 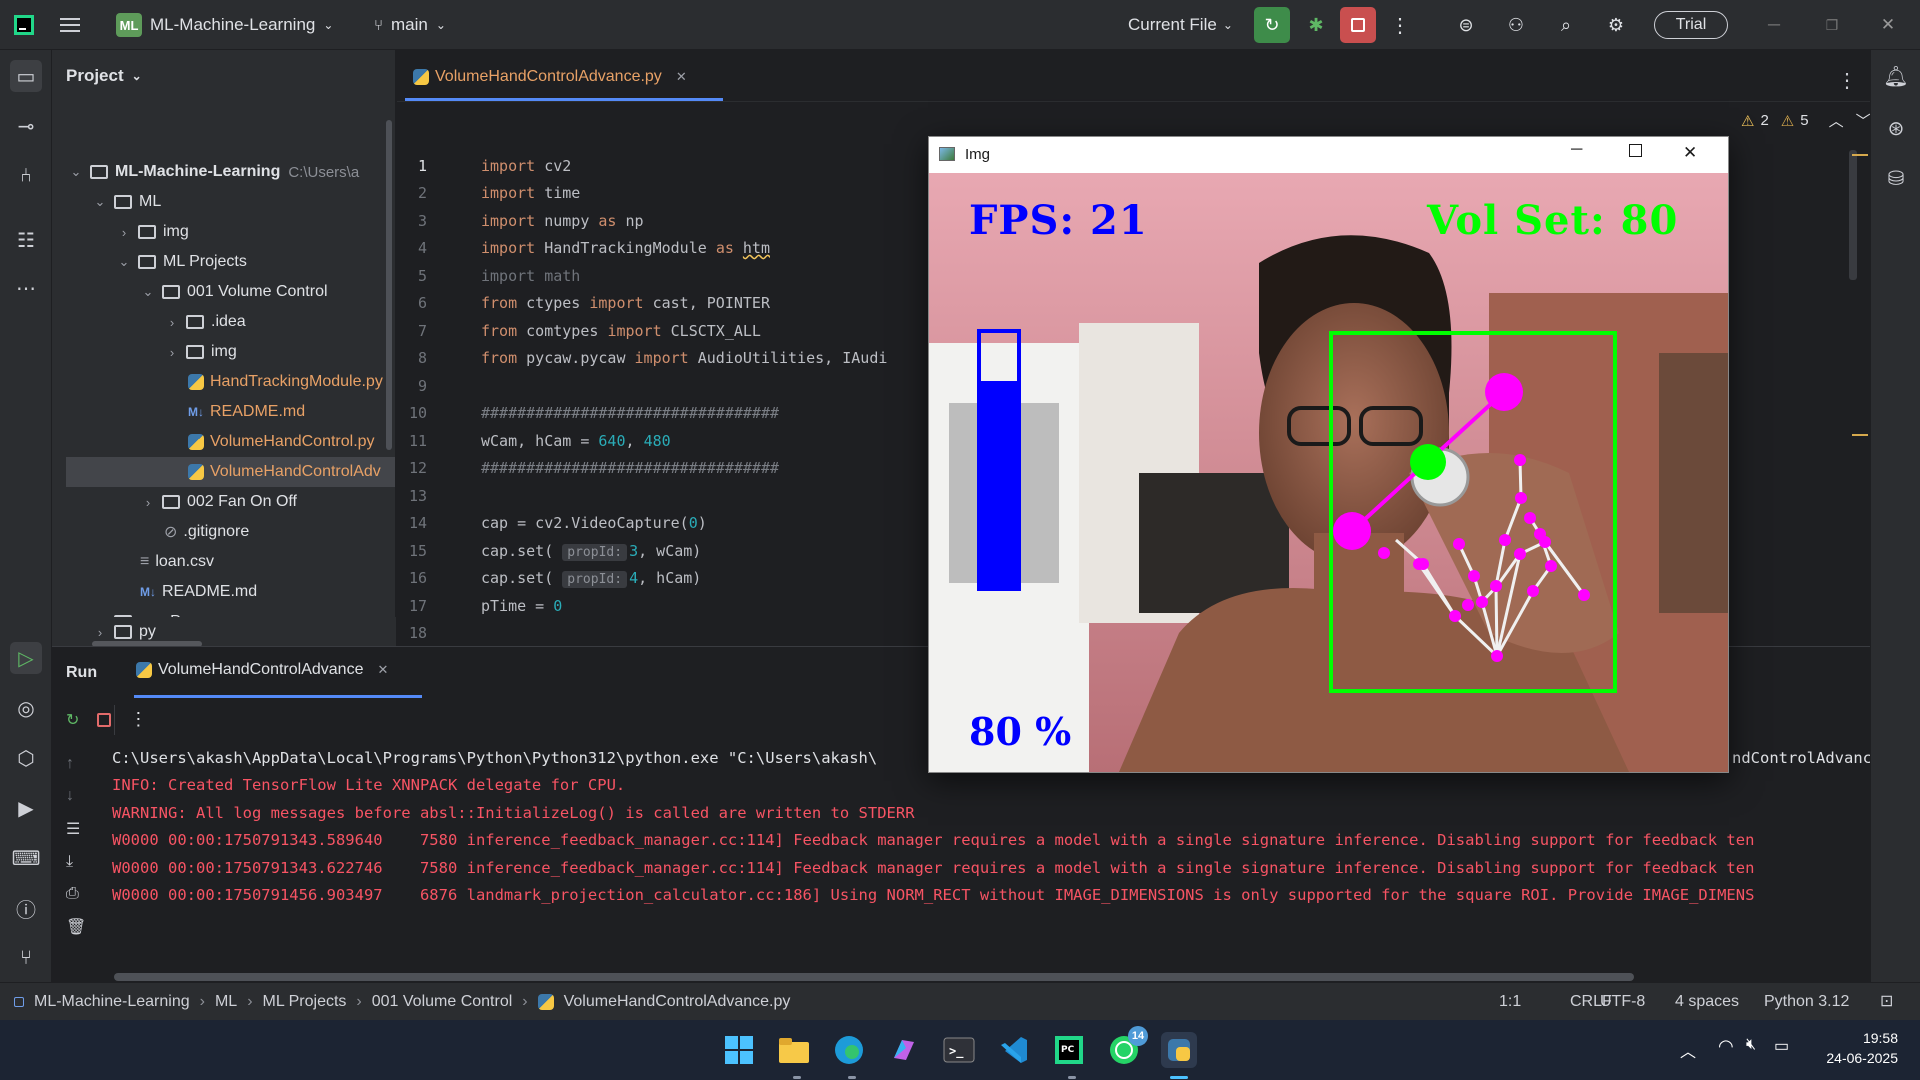 What do you see at coordinates (76, 862) in the screenshot?
I see `scroll-to-end-icon: ⤓` at bounding box center [76, 862].